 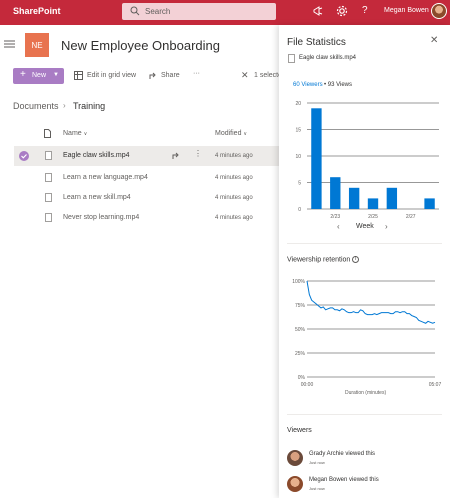 What do you see at coordinates (328, 58) in the screenshot?
I see `panel-file-name: Eagle claw skills.mp4` at bounding box center [328, 58].